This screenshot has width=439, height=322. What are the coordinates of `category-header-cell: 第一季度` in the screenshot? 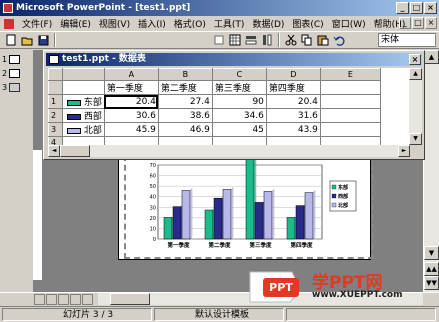 It's located at (131, 87).